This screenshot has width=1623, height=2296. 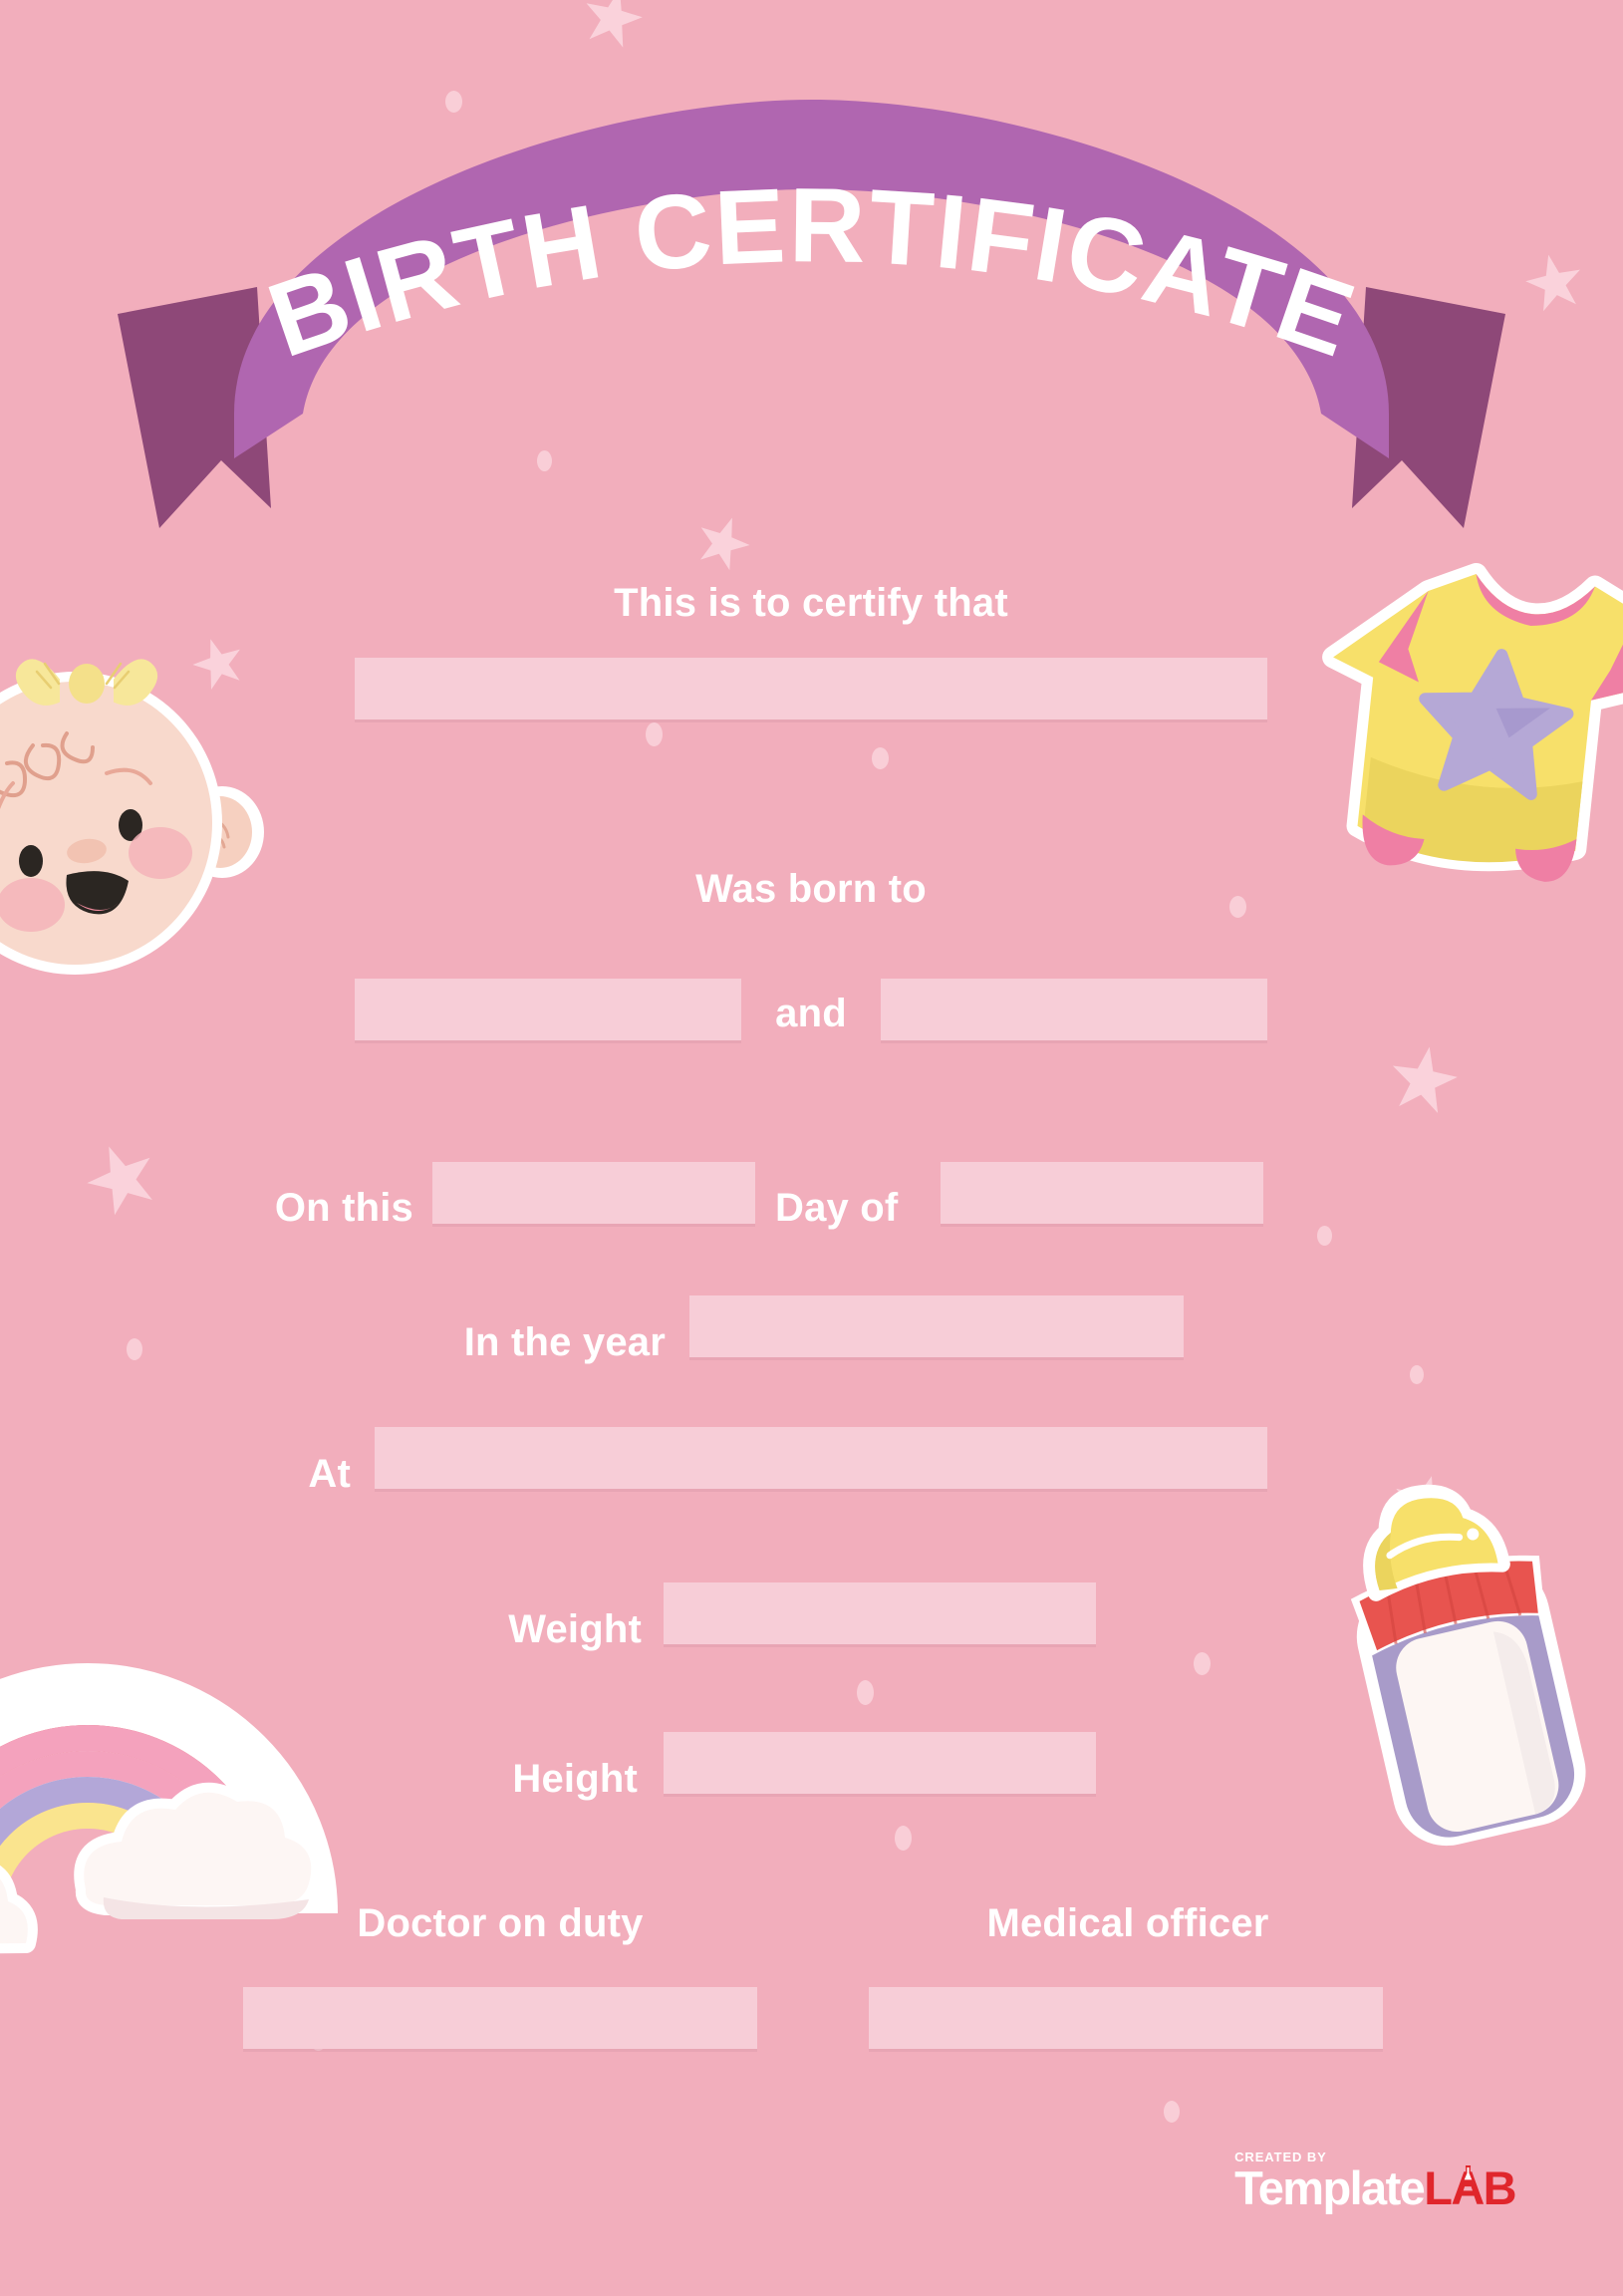 What do you see at coordinates (594, 1193) in the screenshot?
I see `day-field` at bounding box center [594, 1193].